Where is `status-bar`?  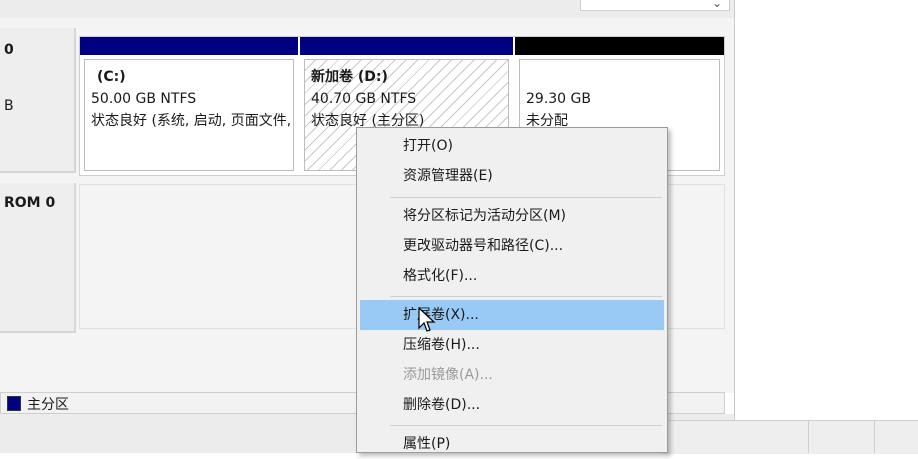 status-bar is located at coordinates (789, 437).